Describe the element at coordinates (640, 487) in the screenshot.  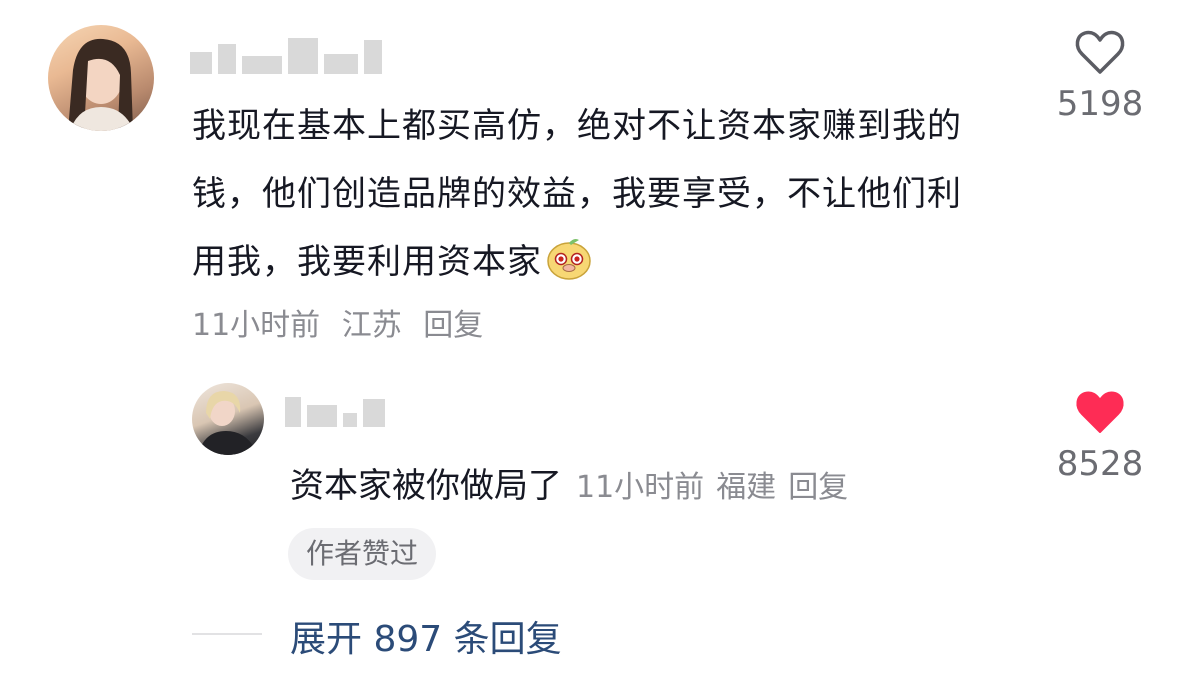
I see `reply-time: 11小时前` at that location.